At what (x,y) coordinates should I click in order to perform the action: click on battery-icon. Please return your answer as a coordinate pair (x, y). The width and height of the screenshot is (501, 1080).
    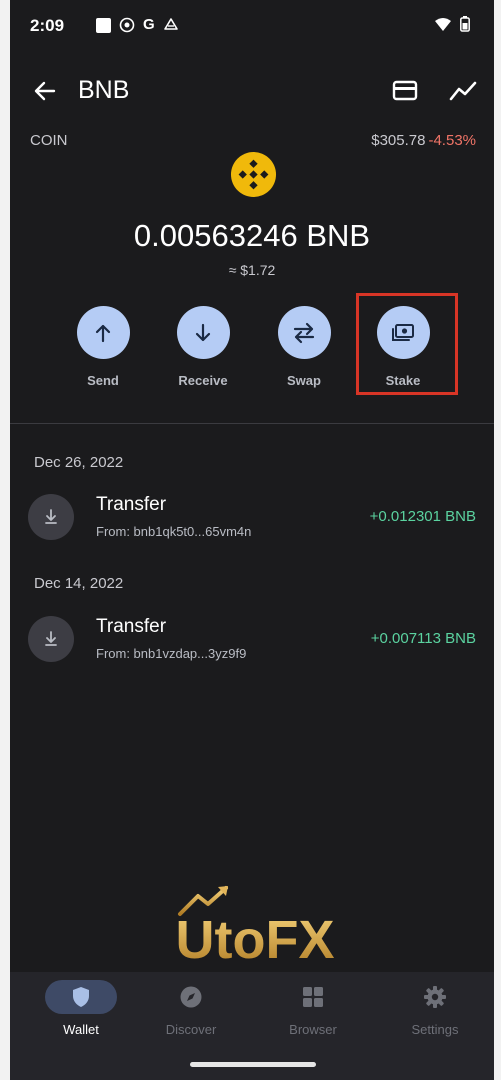
    Looking at the image, I should click on (465, 24).